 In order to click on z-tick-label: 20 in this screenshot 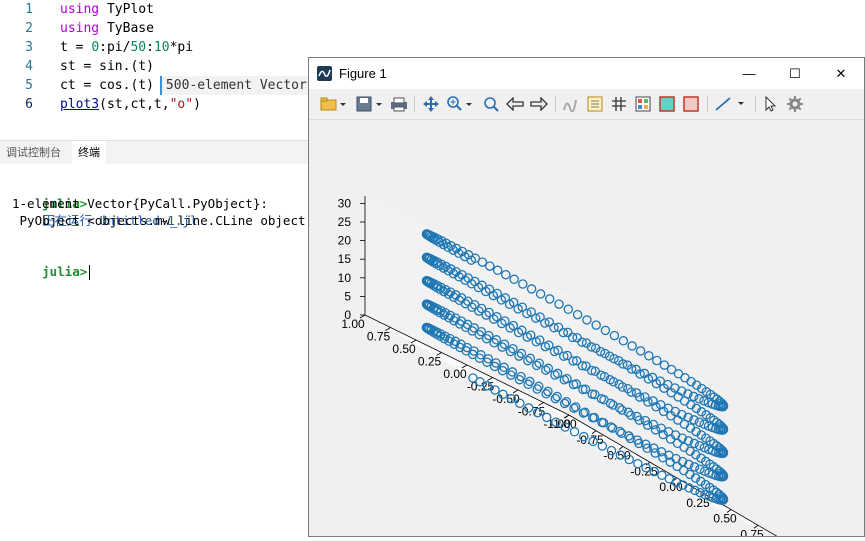, I will do `click(345, 241)`.